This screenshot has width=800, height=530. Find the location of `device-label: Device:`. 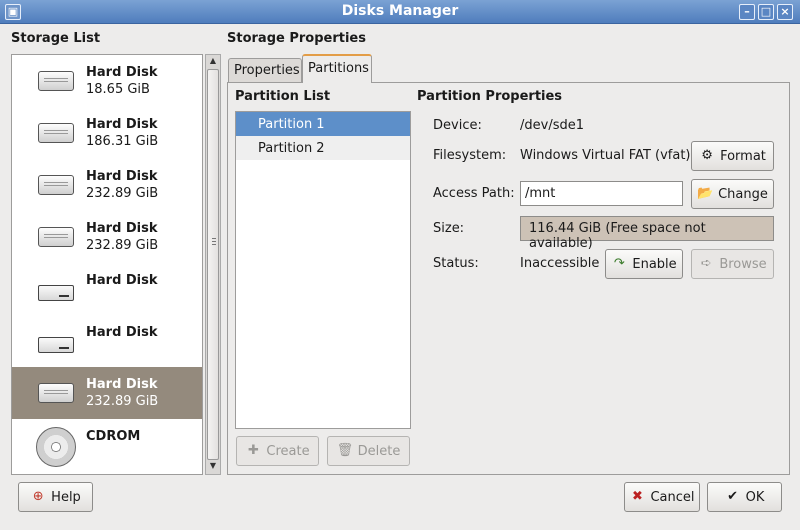

device-label: Device: is located at coordinates (457, 125).